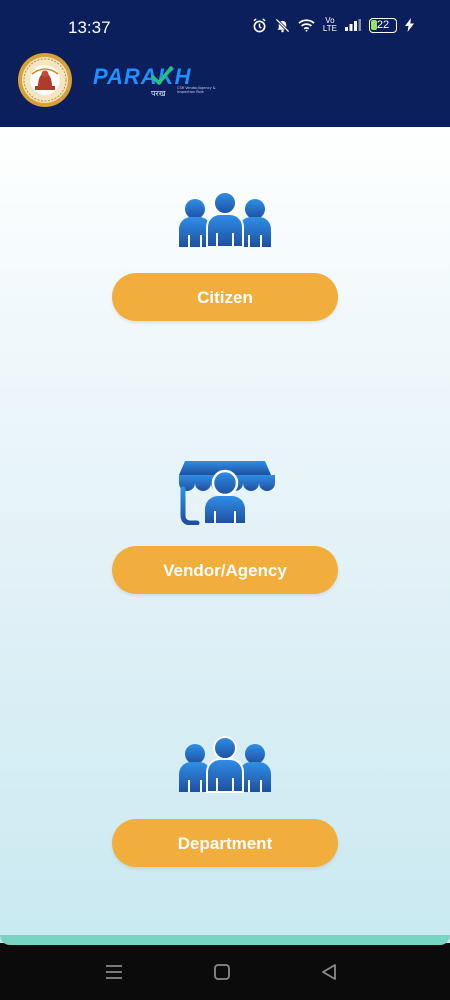 This screenshot has width=450, height=1000. I want to click on back-icon, so click(329, 972).